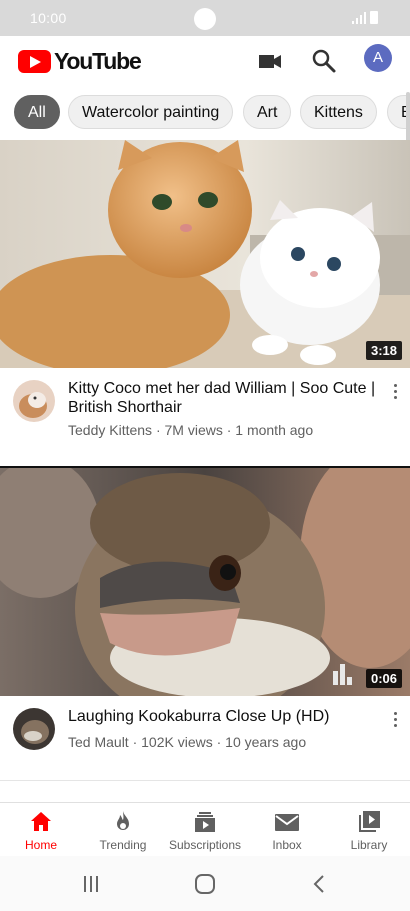 This screenshot has height=911, width=410. What do you see at coordinates (369, 845) in the screenshot?
I see `nav-library-label: Library` at bounding box center [369, 845].